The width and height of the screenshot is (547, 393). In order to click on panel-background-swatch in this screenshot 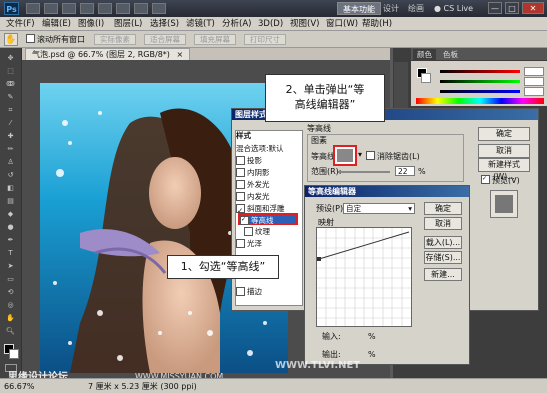, I will do `click(426, 78)`.